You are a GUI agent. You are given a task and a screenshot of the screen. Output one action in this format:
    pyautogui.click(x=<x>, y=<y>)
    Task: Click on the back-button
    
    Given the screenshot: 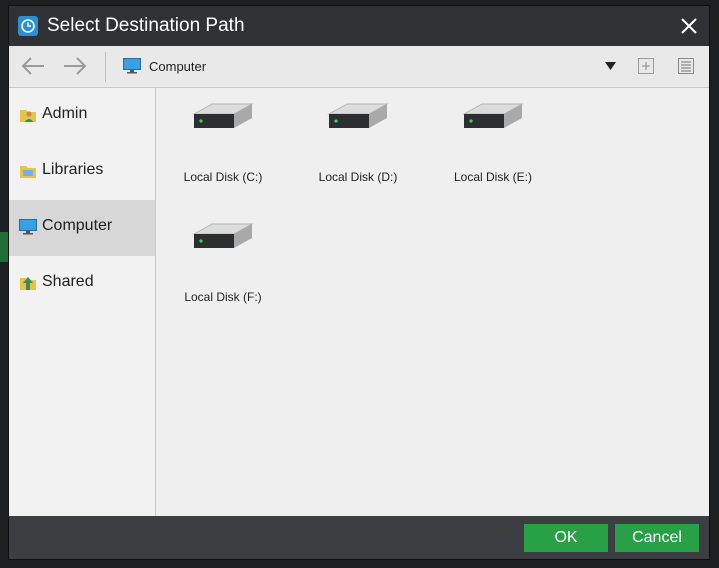 What is the action you would take?
    pyautogui.click(x=33, y=66)
    